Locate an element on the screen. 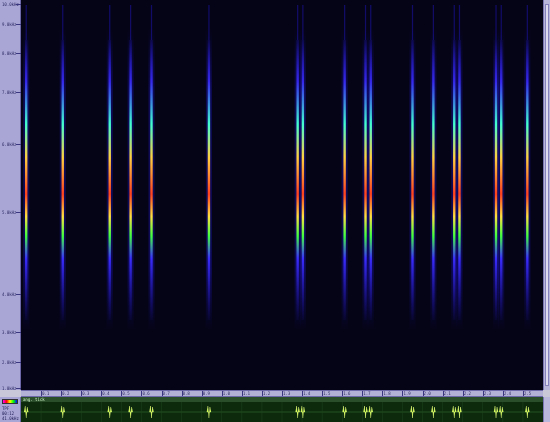 This screenshot has height=422, width=550. time-tick: 0.3 is located at coordinates (85, 393).